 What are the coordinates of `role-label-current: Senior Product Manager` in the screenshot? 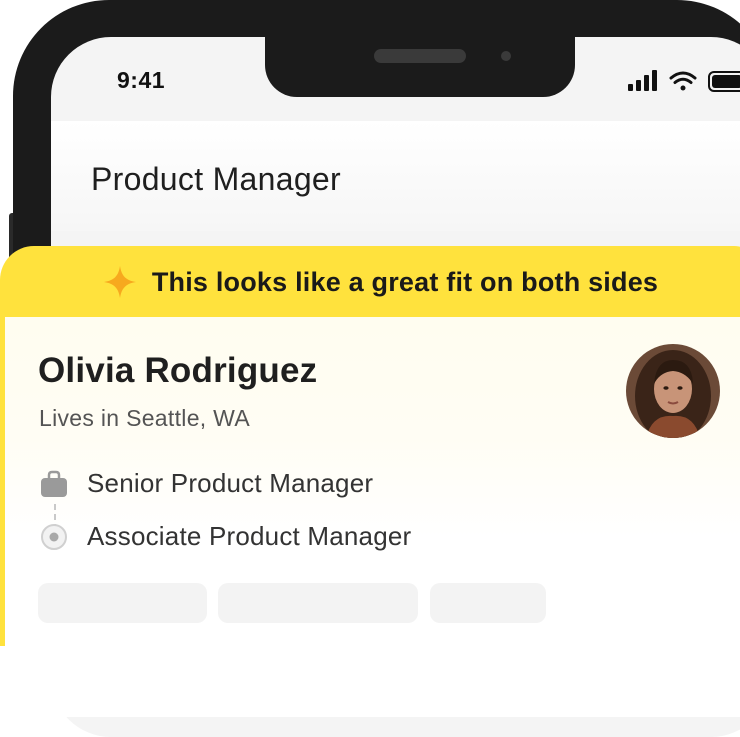 It's located at (230, 483).